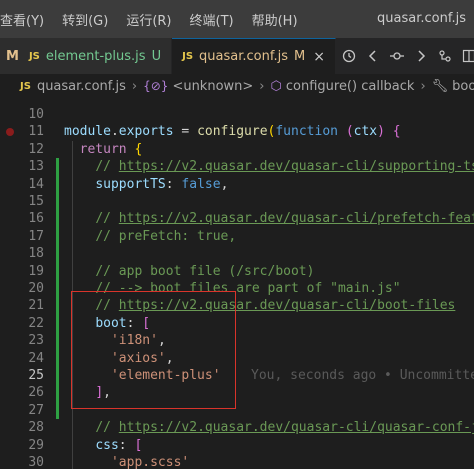  I want to click on code-token: return, so click(103, 149).